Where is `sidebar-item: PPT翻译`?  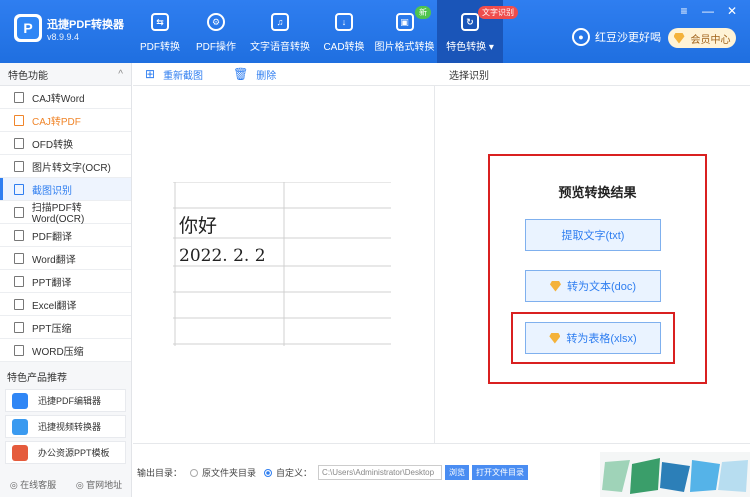
sidebar-item: PPT翻译 is located at coordinates (65, 281).